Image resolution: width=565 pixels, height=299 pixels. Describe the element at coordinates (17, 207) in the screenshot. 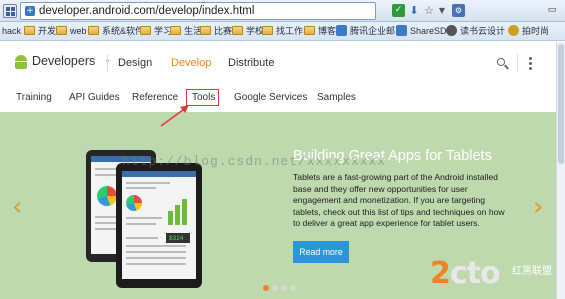

I see `carousel-prev-icon: ‹` at that location.